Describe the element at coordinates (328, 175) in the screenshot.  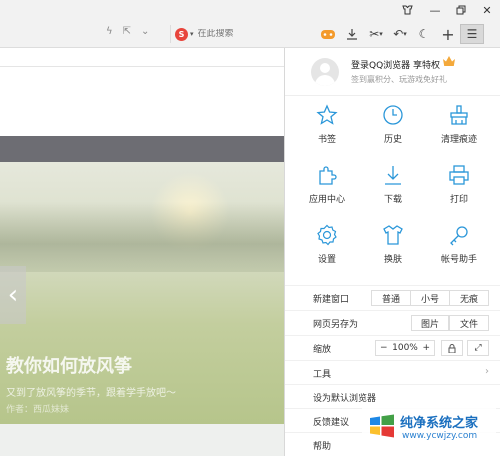
I see `puzzle-icon` at that location.